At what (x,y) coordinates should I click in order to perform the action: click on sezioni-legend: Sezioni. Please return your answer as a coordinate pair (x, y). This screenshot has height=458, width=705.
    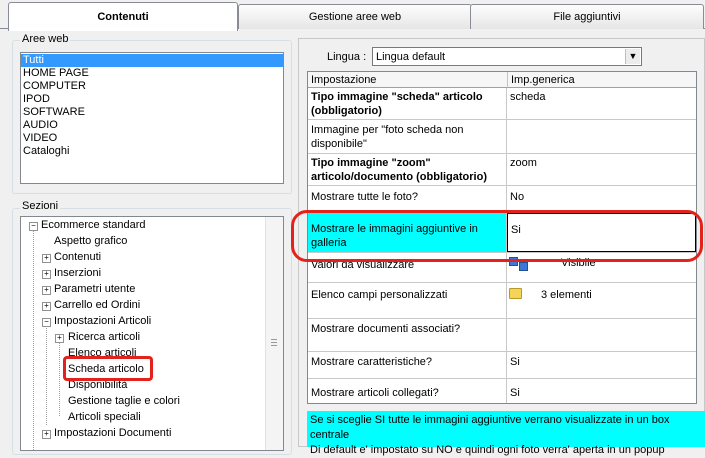
    Looking at the image, I should click on (40, 206).